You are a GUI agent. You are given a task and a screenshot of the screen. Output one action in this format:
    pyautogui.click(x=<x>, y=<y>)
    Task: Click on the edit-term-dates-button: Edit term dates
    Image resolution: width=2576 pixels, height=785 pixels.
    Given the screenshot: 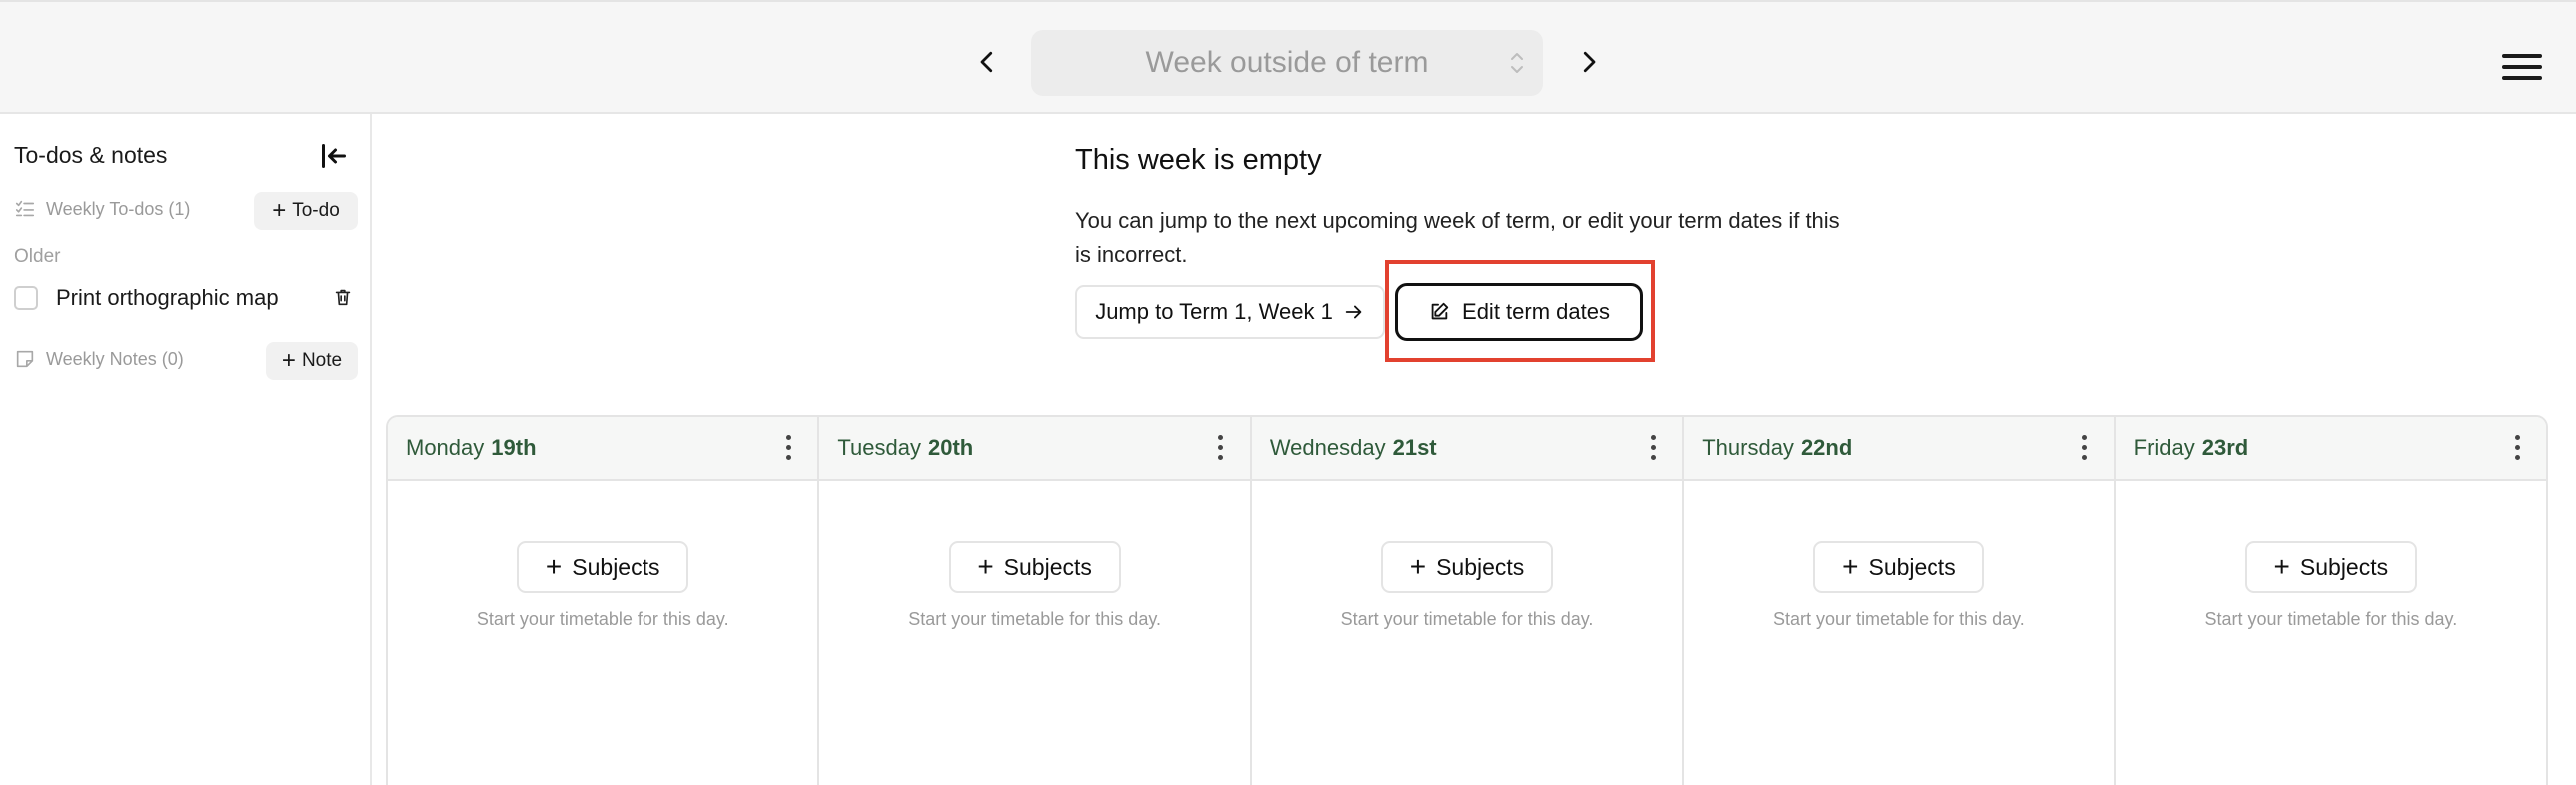 What is the action you would take?
    pyautogui.click(x=1519, y=312)
    